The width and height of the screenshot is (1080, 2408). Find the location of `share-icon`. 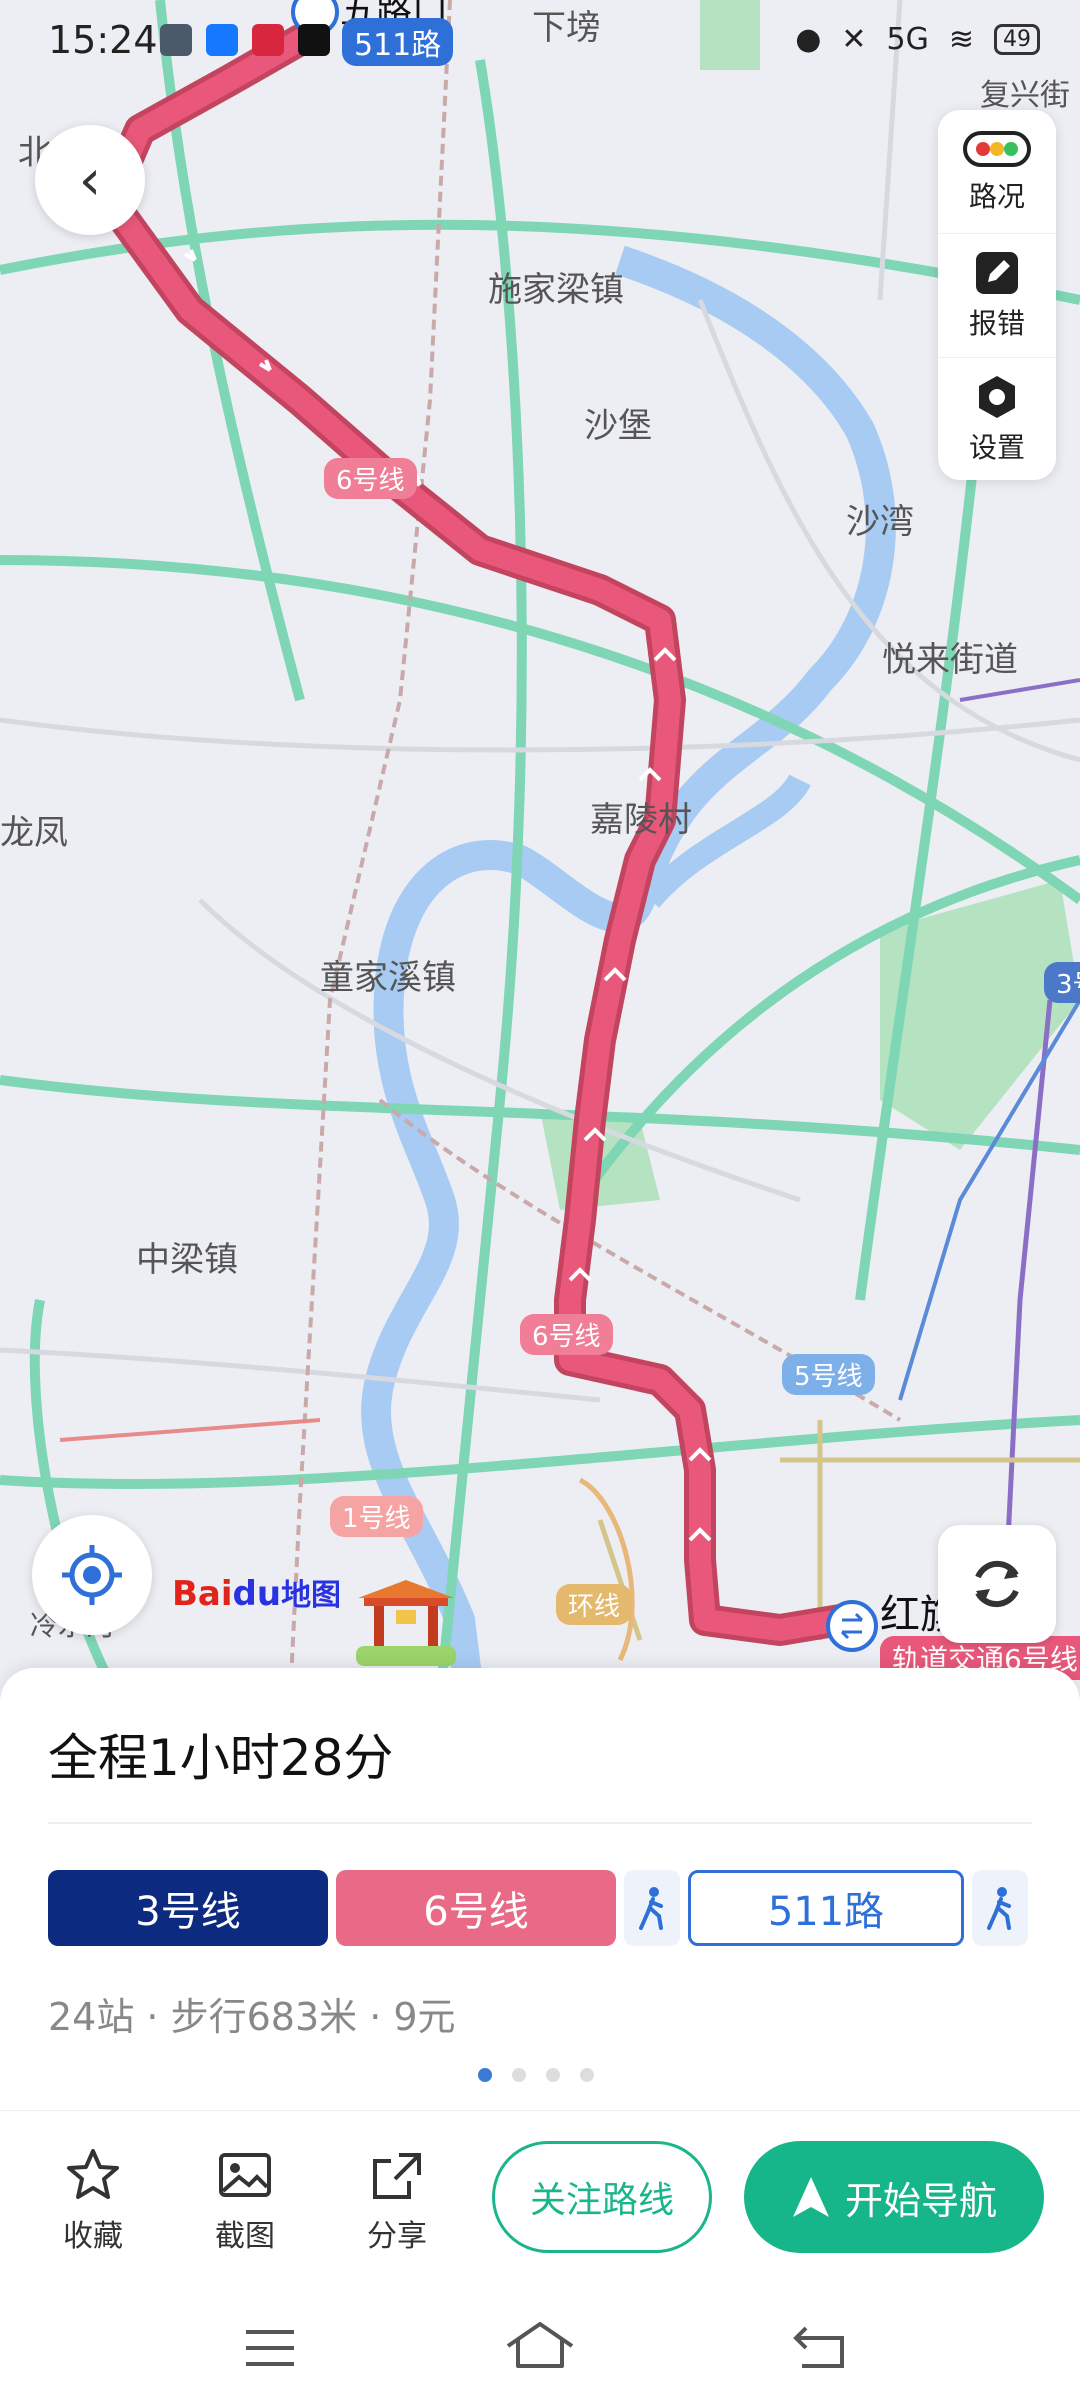

share-icon is located at coordinates (397, 2176).